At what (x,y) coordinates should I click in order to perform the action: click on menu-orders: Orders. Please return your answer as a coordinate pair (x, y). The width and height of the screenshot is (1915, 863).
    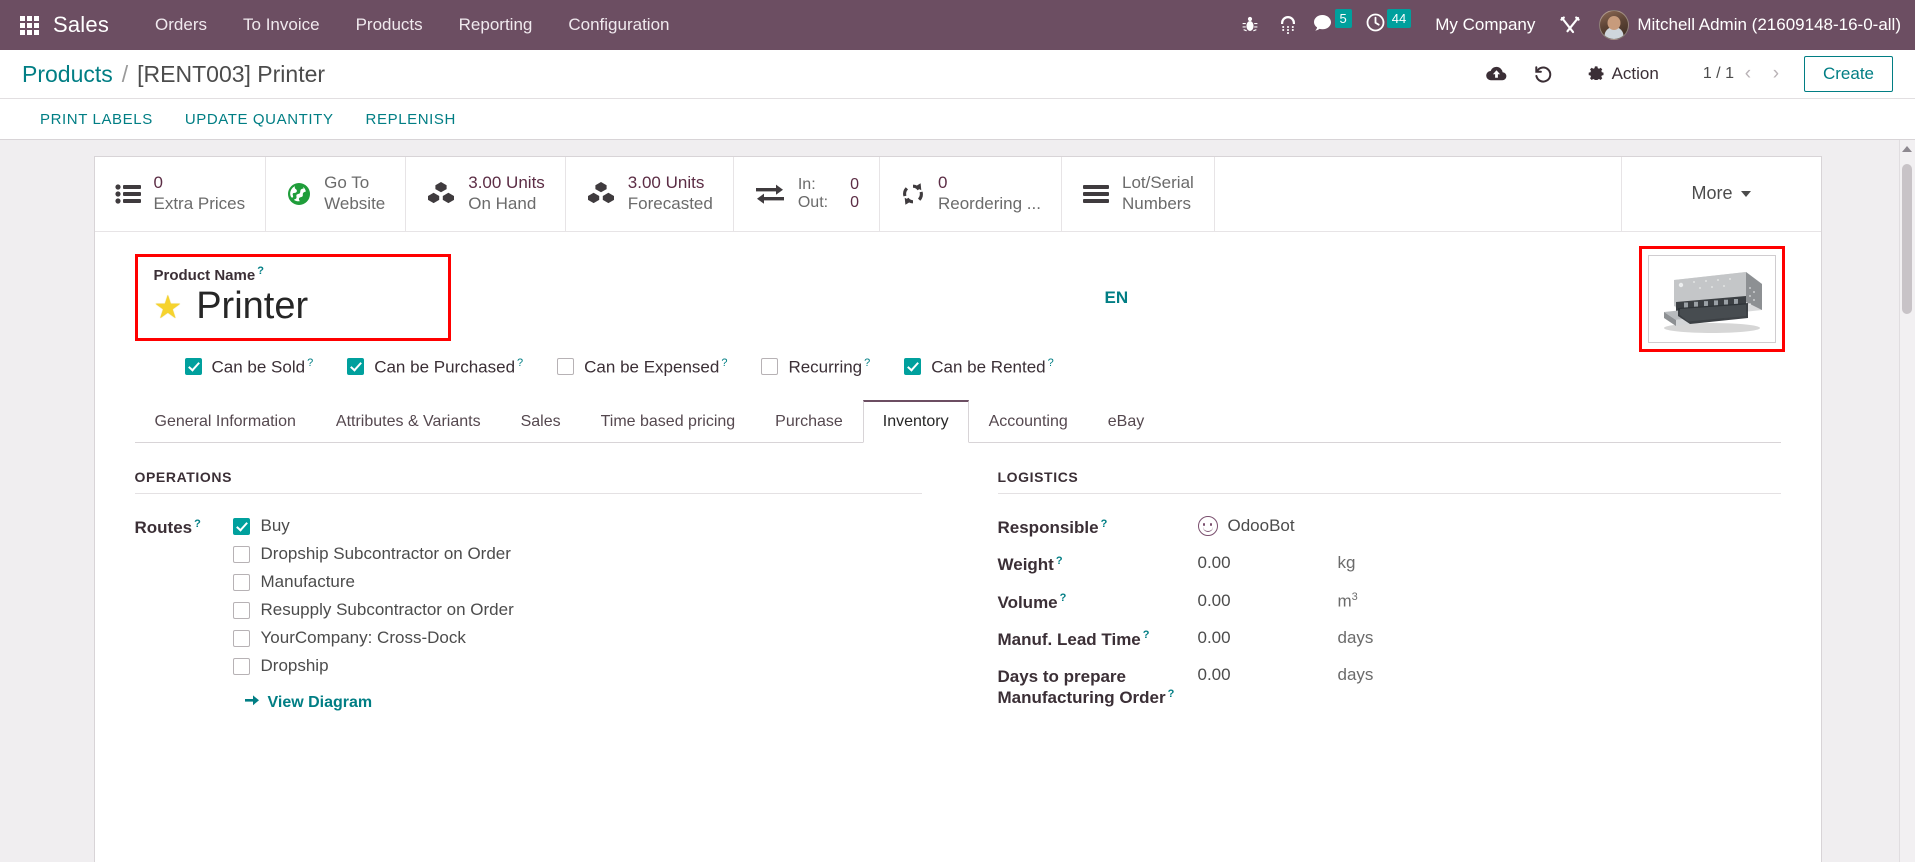
    Looking at the image, I should click on (181, 25).